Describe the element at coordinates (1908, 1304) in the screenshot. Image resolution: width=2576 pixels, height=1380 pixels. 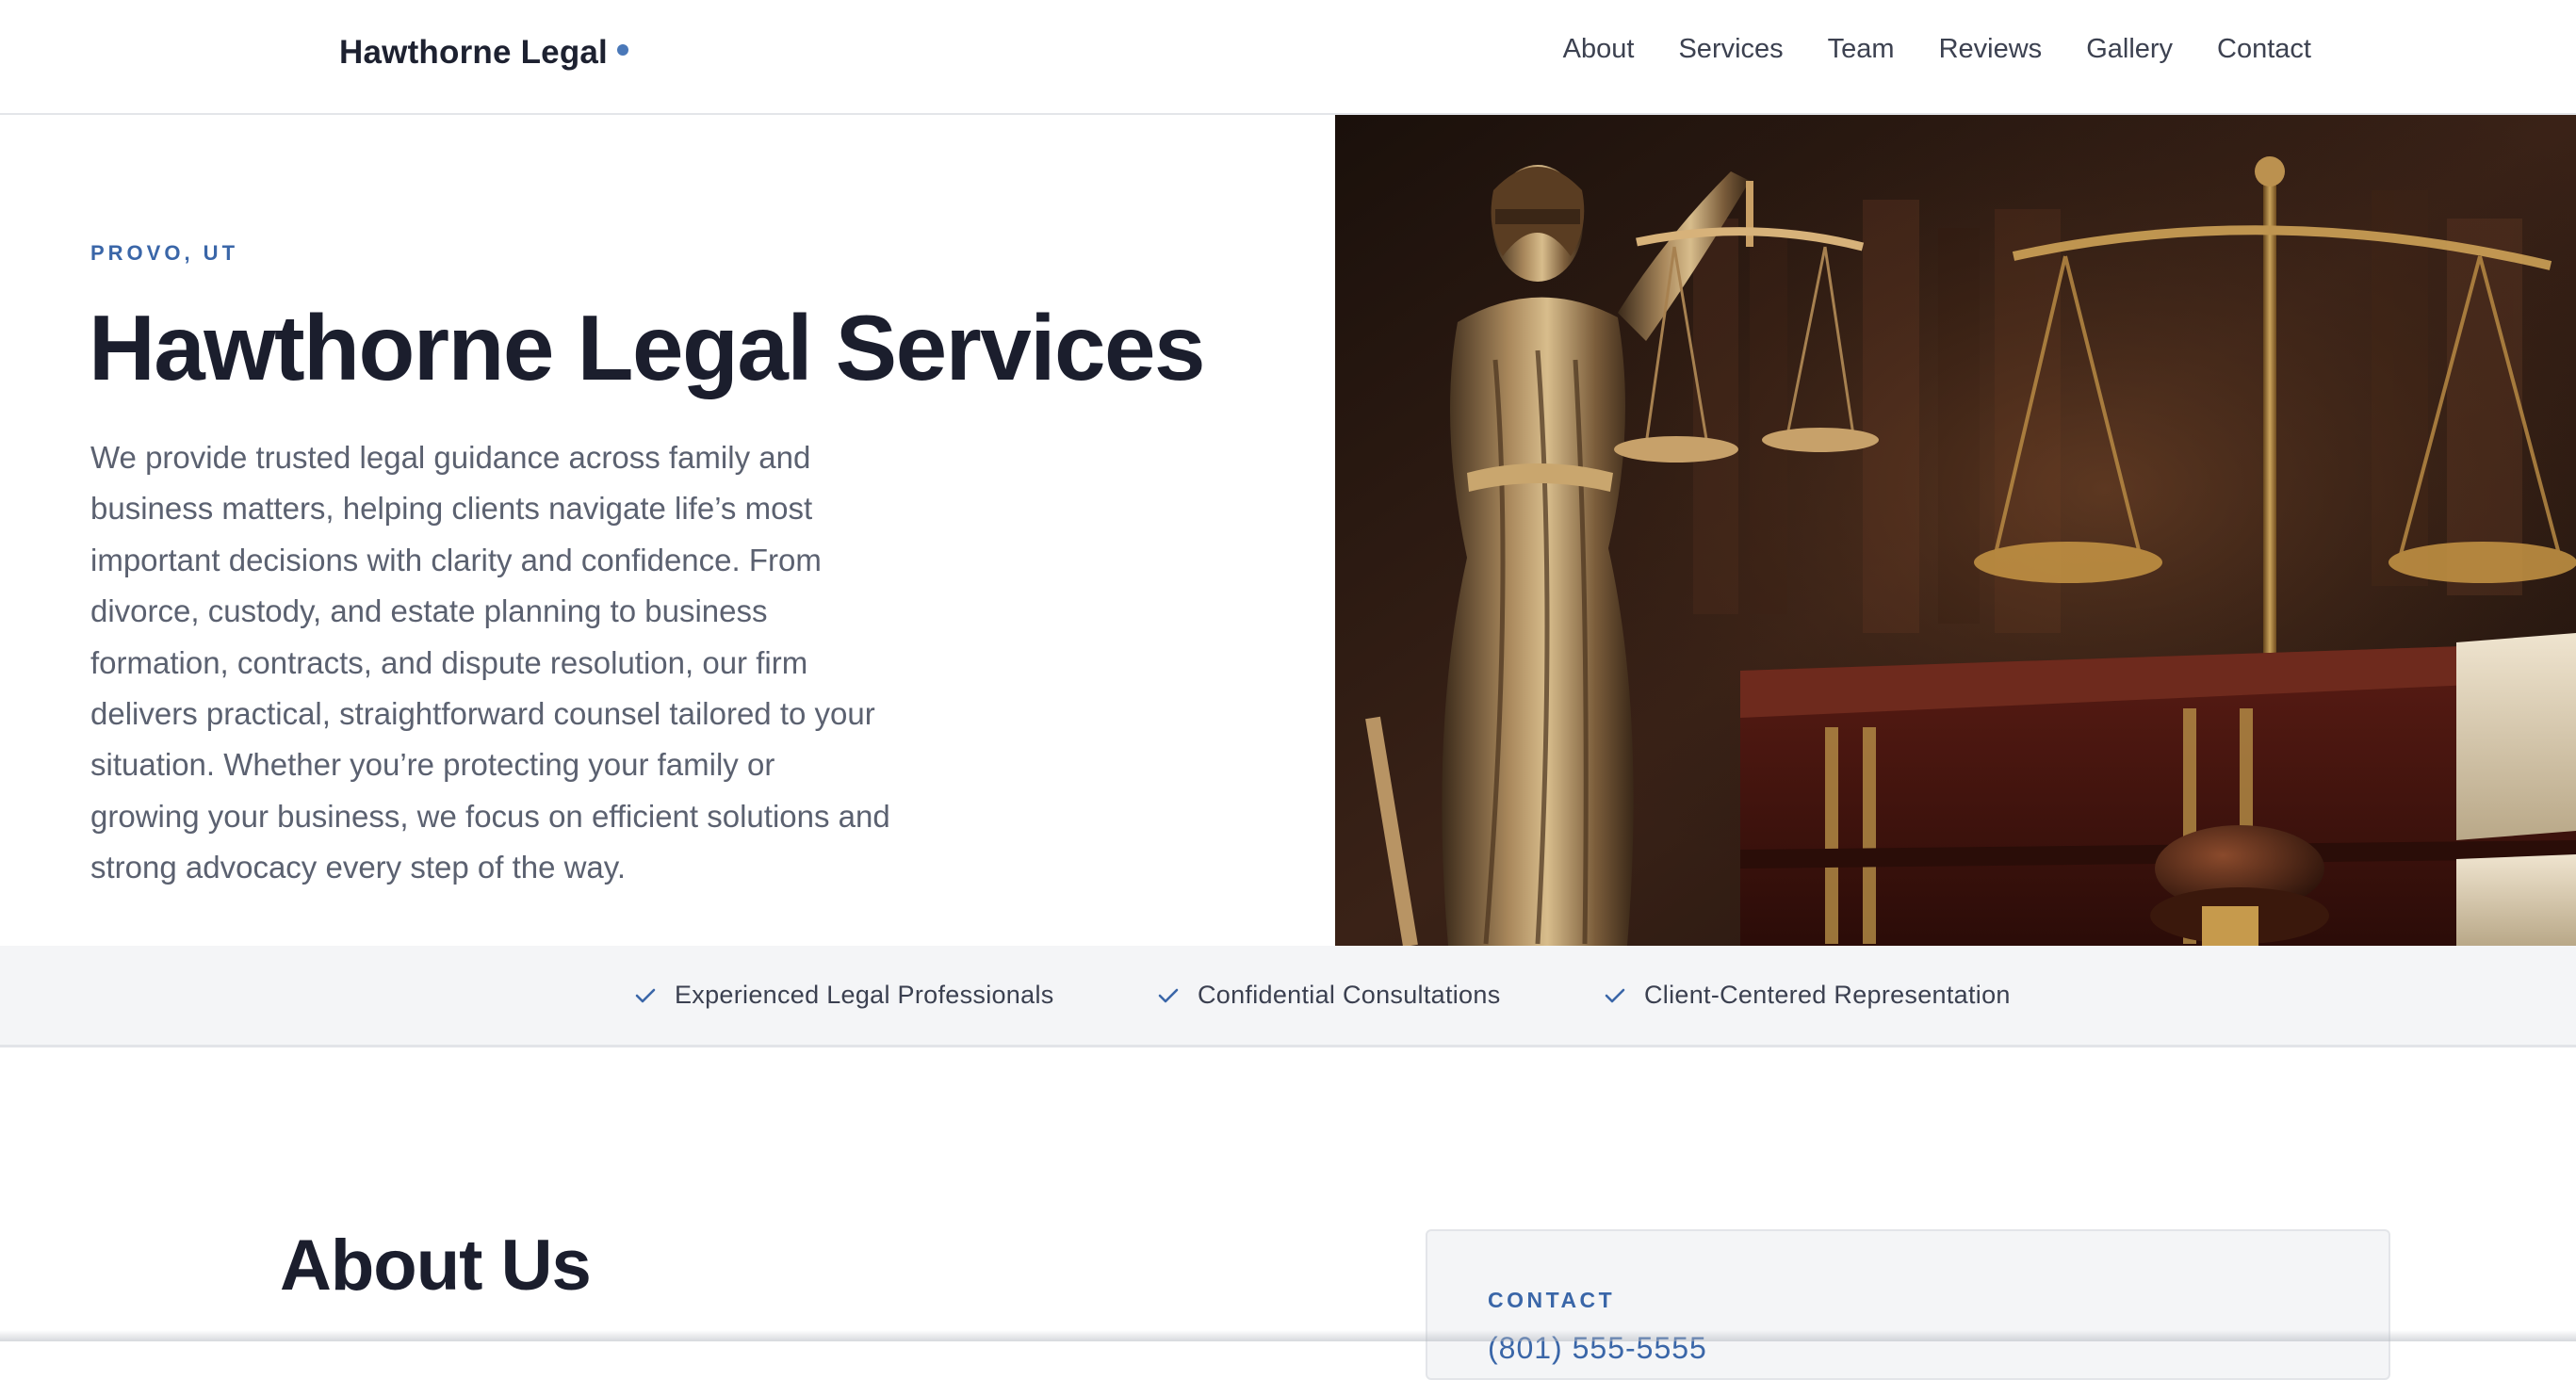
I see `contact-card: CONTACT (801) 555-5555` at that location.